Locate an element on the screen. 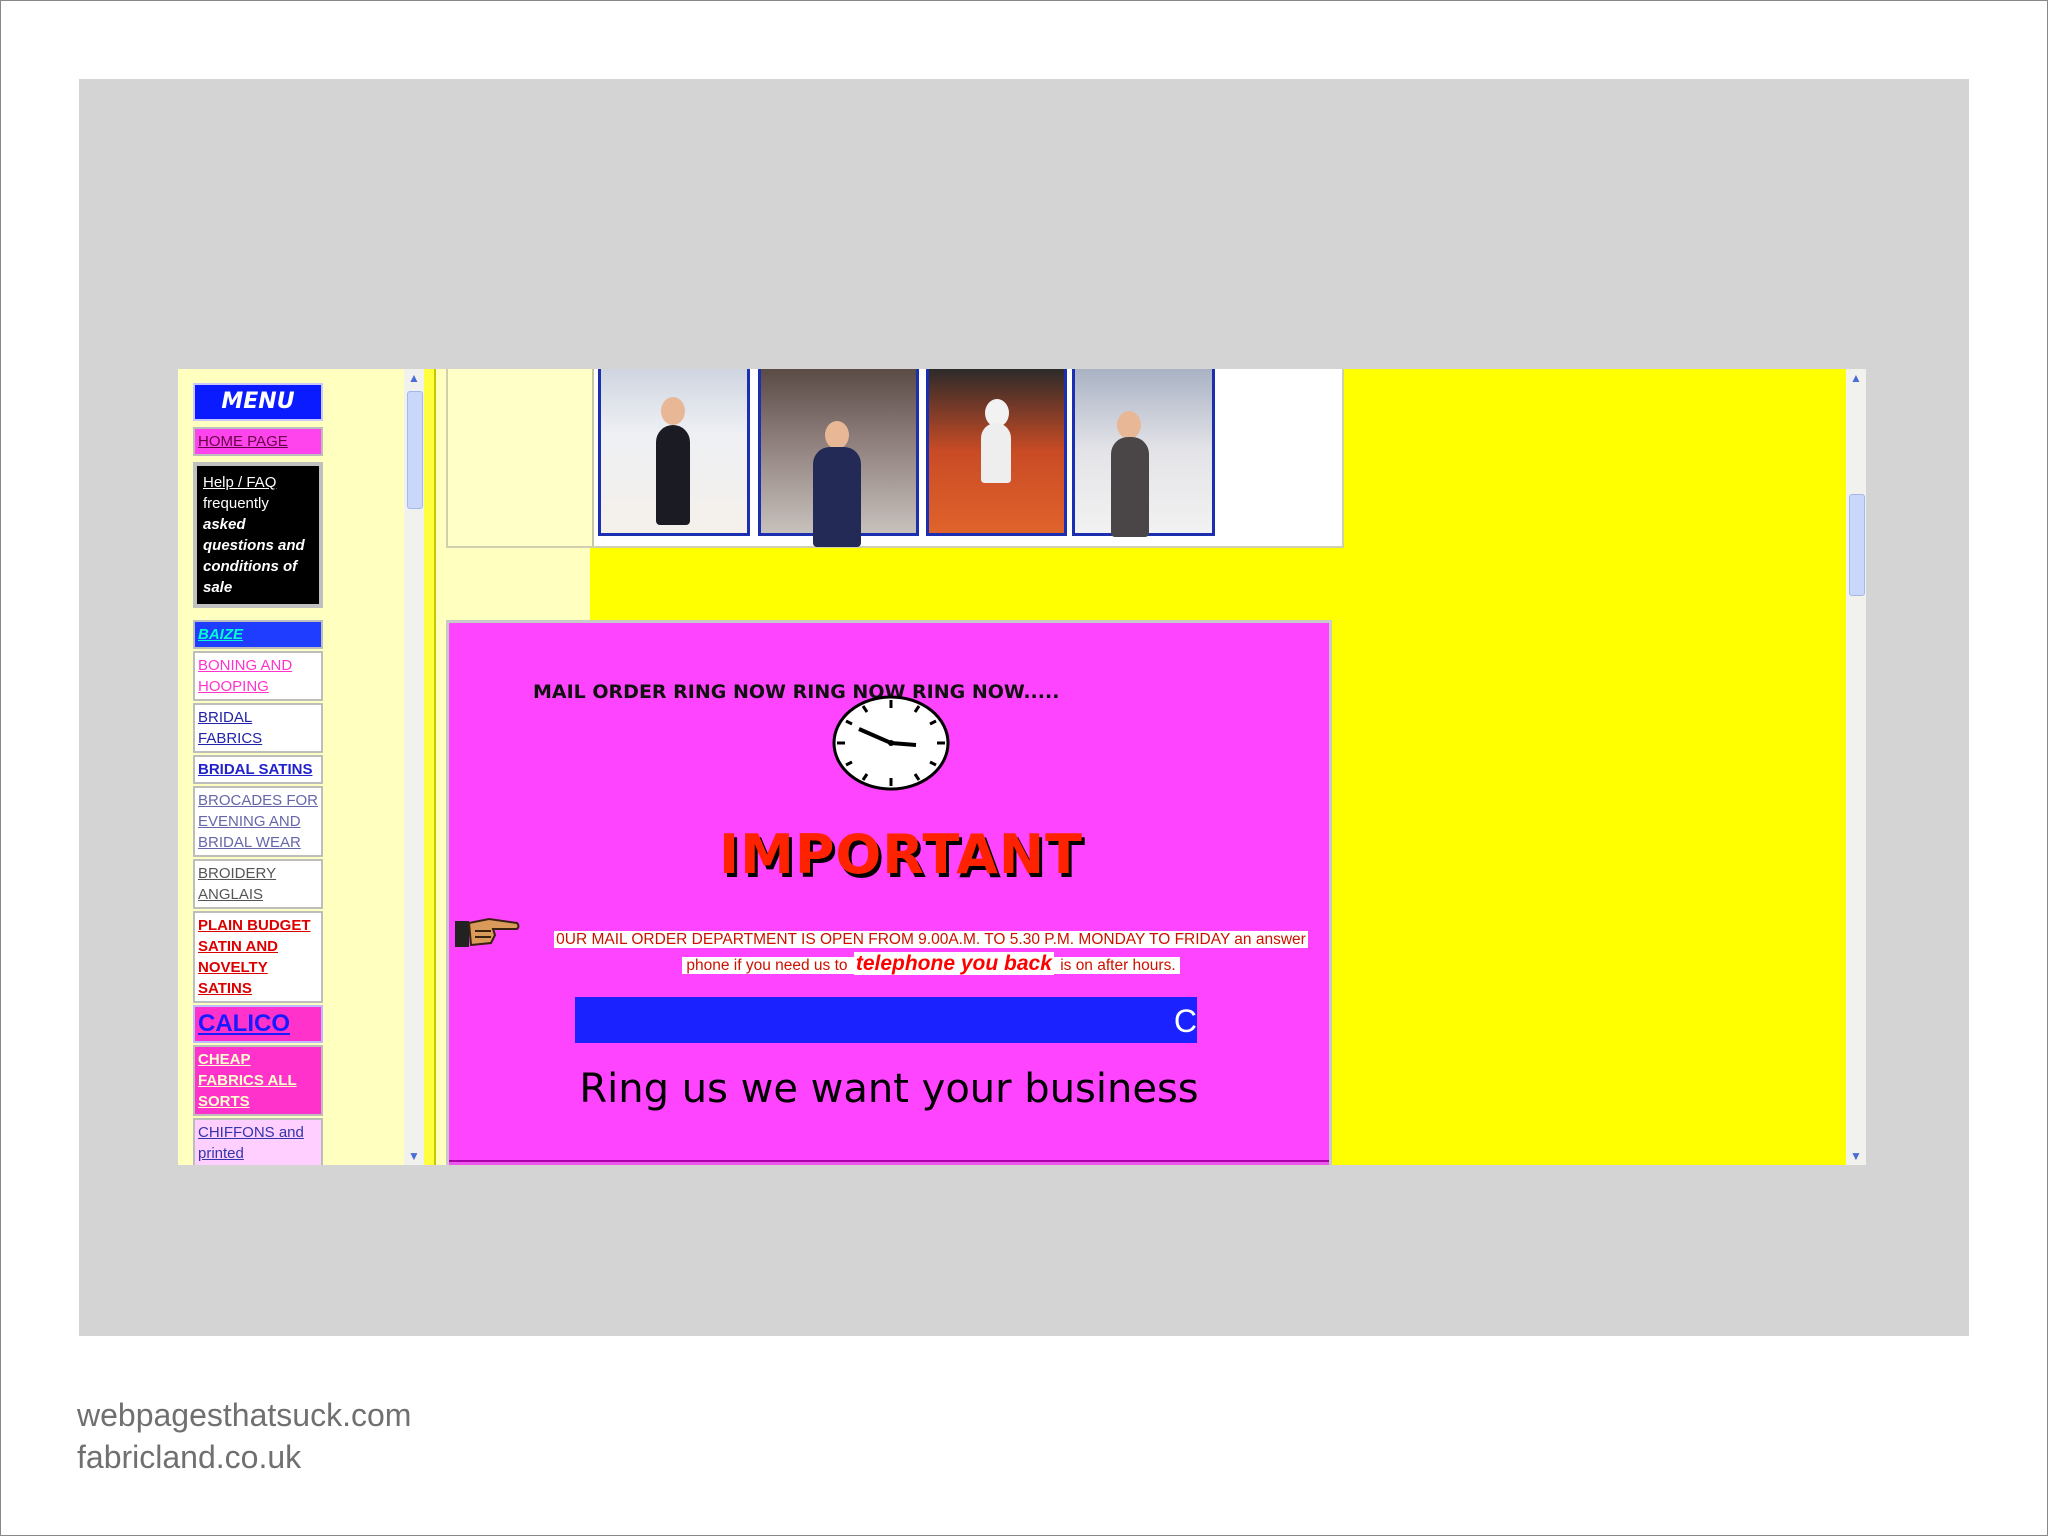  menu-item-chiffons: CHIFFONS and printed GEORGETTES is located at coordinates (258, 1141).